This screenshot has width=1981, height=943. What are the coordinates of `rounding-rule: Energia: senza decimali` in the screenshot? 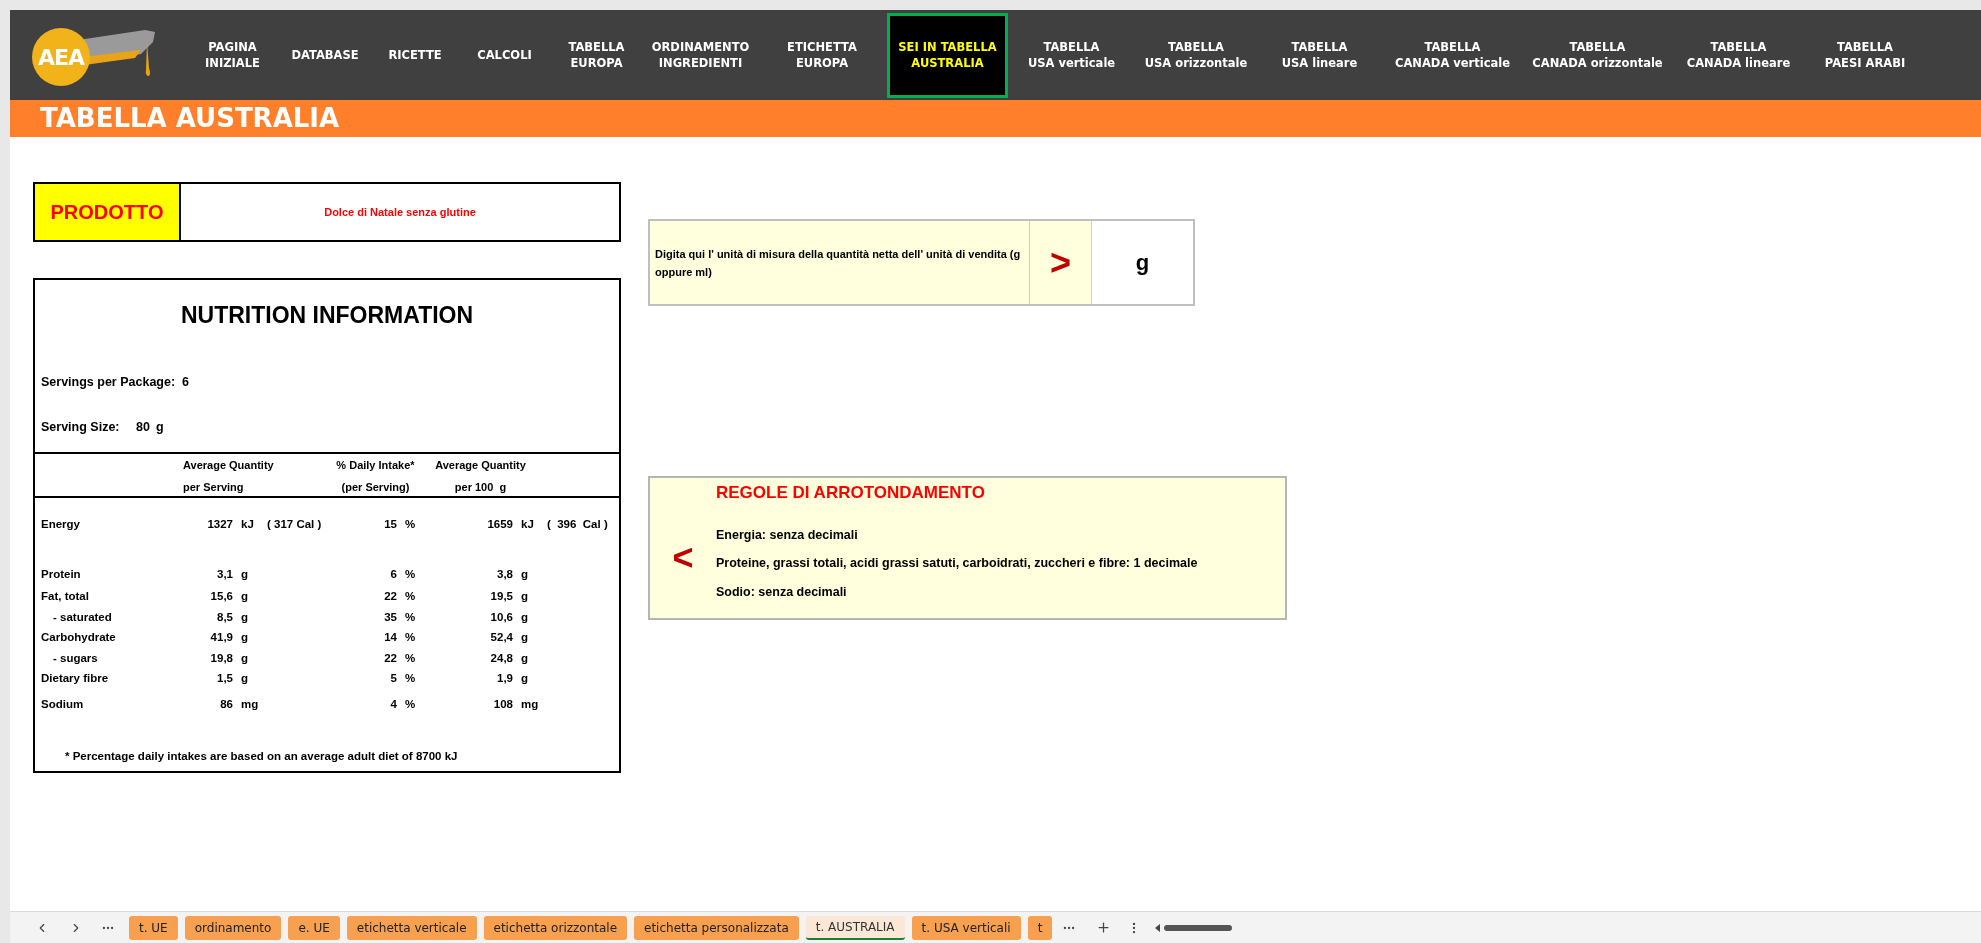 It's located at (787, 535).